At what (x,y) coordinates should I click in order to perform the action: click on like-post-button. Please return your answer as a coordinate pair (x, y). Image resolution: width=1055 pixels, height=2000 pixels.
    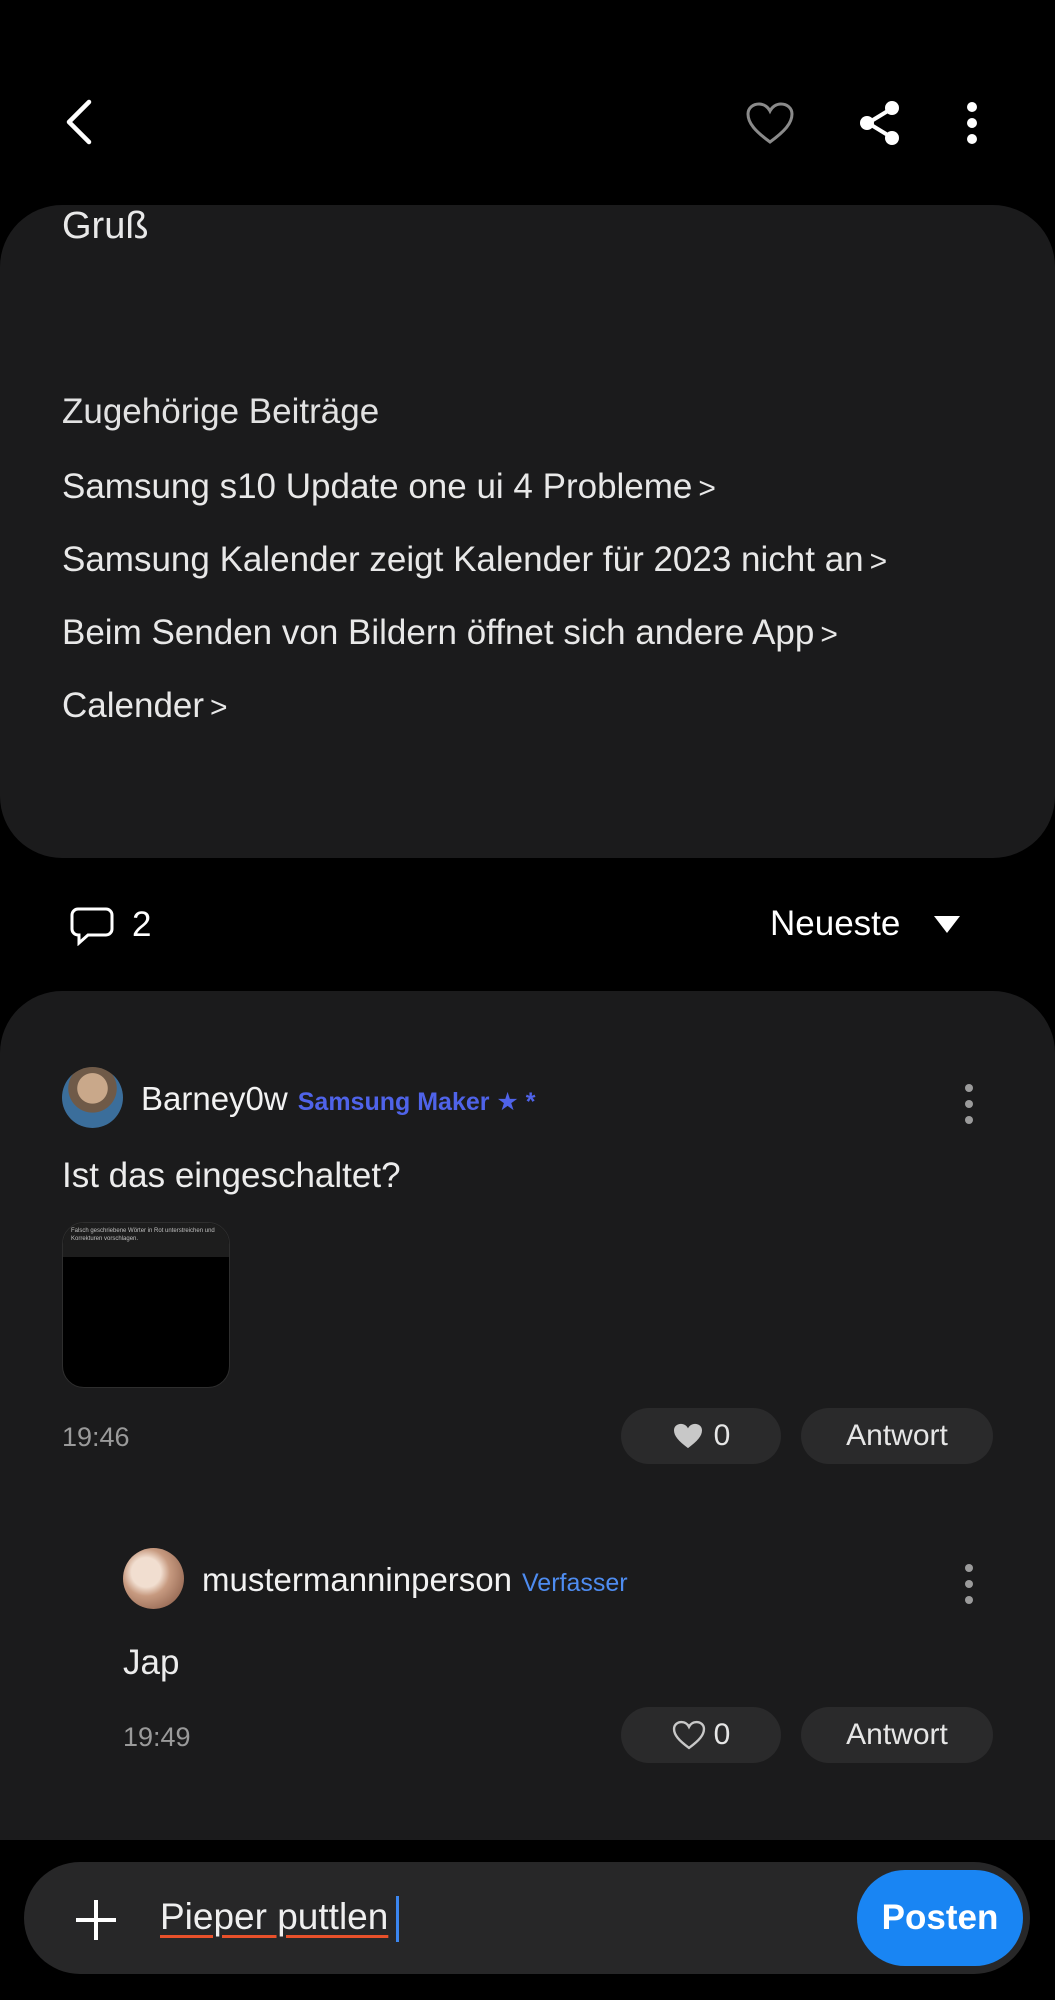
    Looking at the image, I should click on (770, 123).